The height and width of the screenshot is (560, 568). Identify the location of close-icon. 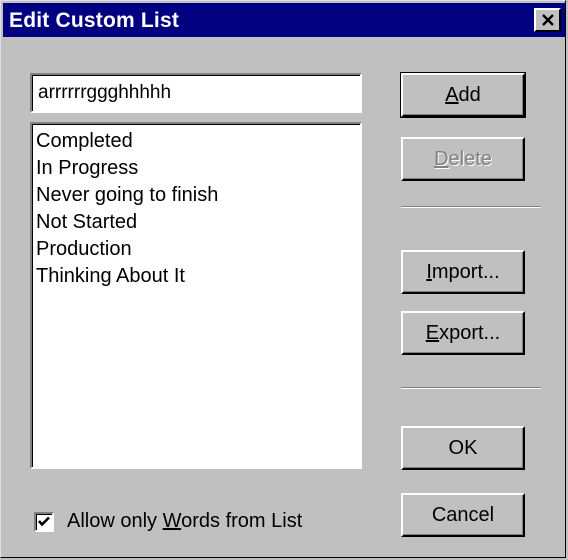
(547, 20).